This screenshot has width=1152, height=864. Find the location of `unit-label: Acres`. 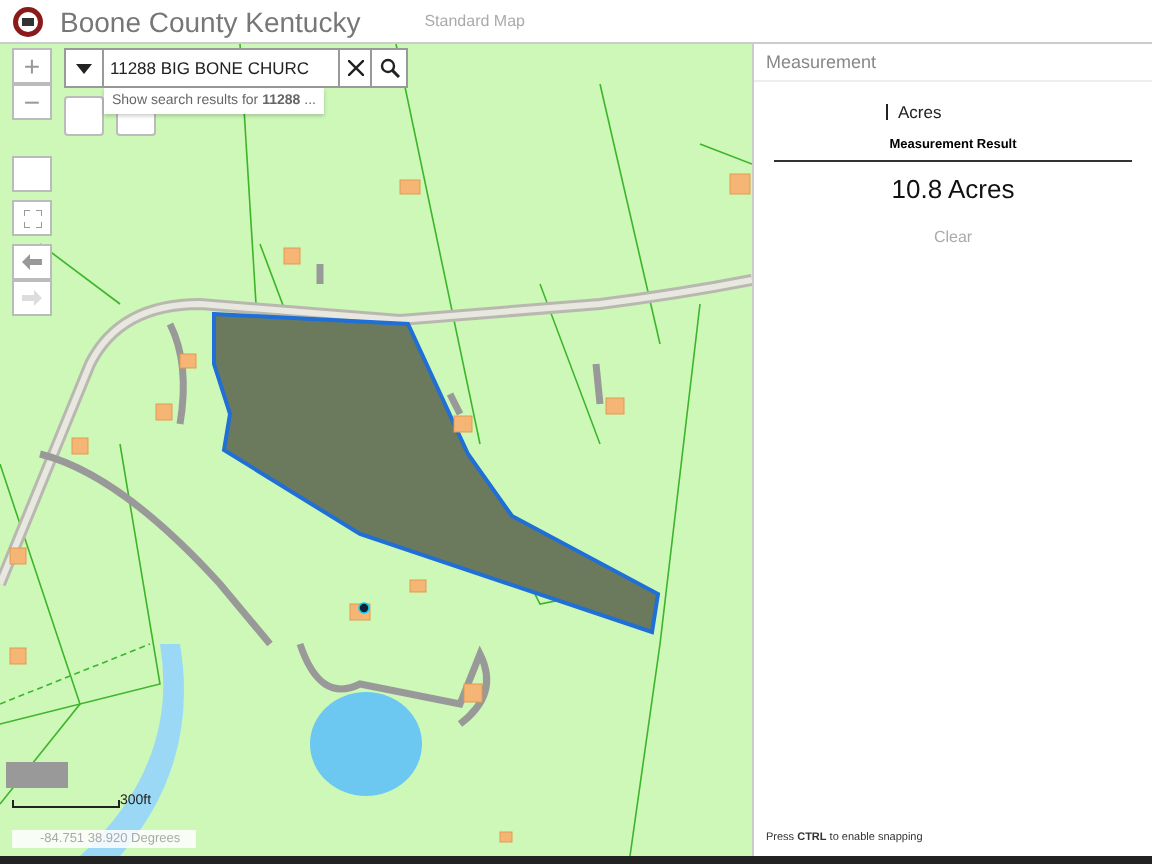

unit-label: Acres is located at coordinates (920, 112).